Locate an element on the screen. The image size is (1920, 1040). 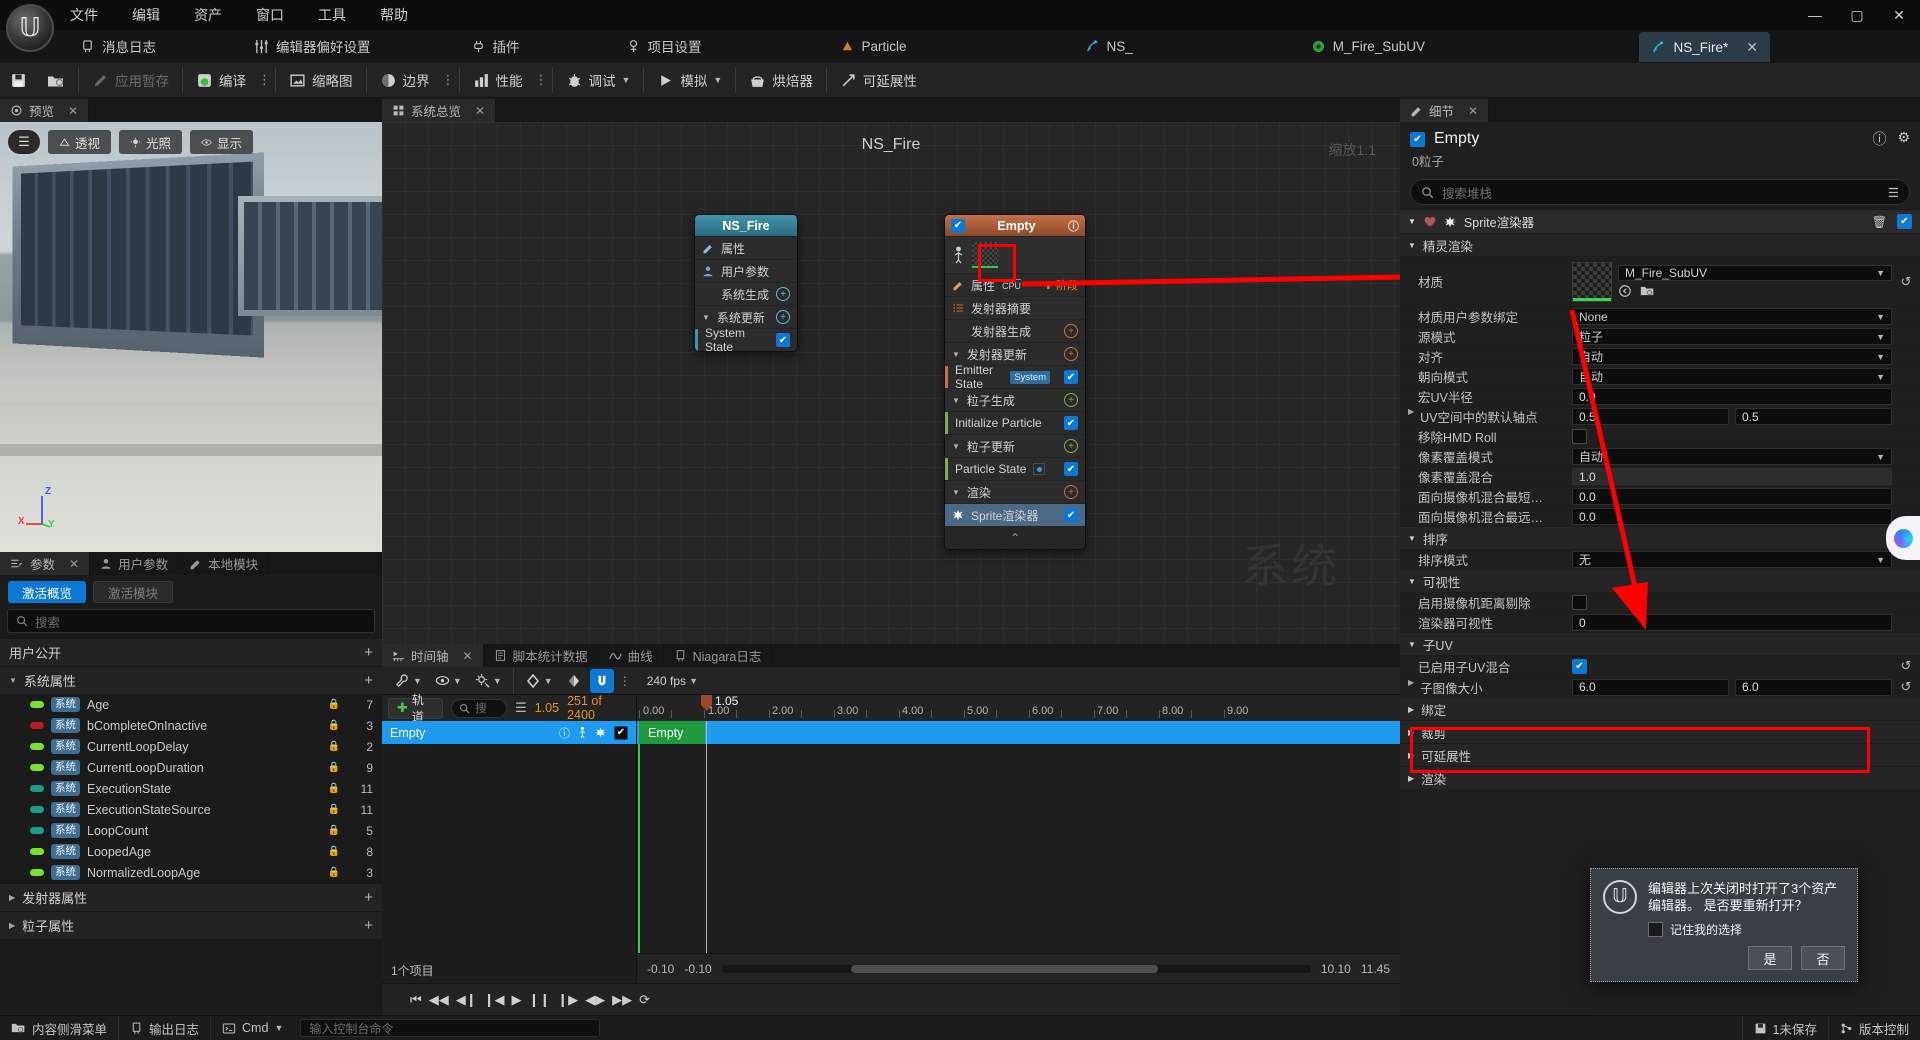
bounds-options-icon: ⋮ is located at coordinates (448, 80).